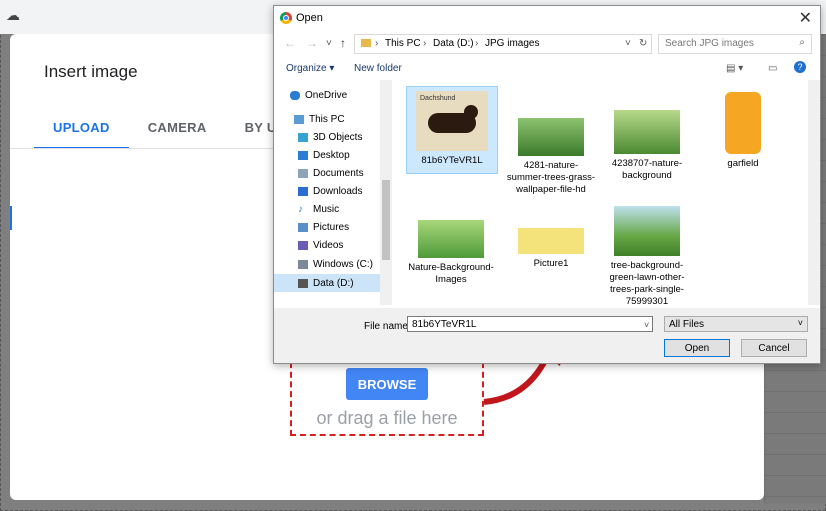 The image size is (826, 511). I want to click on nav-scrollbar, so click(386, 192).